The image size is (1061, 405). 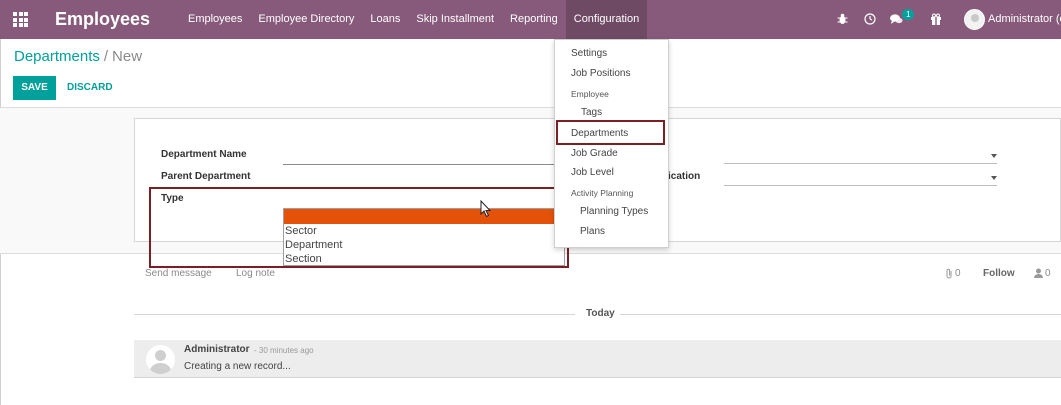 What do you see at coordinates (90, 87) in the screenshot?
I see `discard-button: DISCARD` at bounding box center [90, 87].